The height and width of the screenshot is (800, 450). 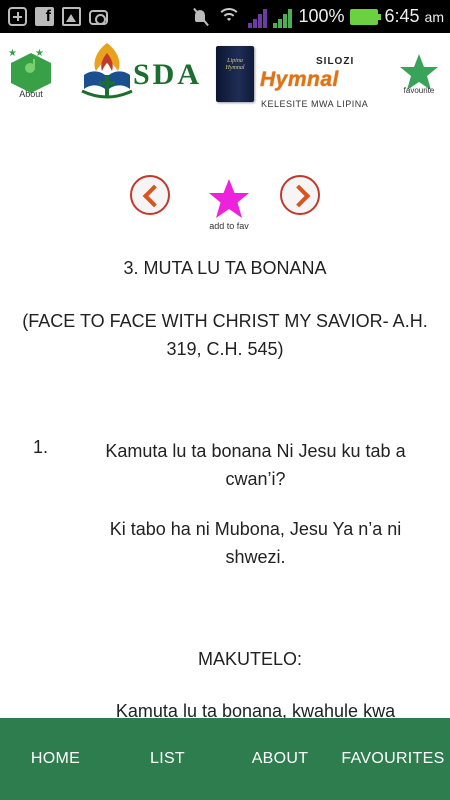 What do you see at coordinates (280, 759) in the screenshot?
I see `nav-about: ABOUT` at bounding box center [280, 759].